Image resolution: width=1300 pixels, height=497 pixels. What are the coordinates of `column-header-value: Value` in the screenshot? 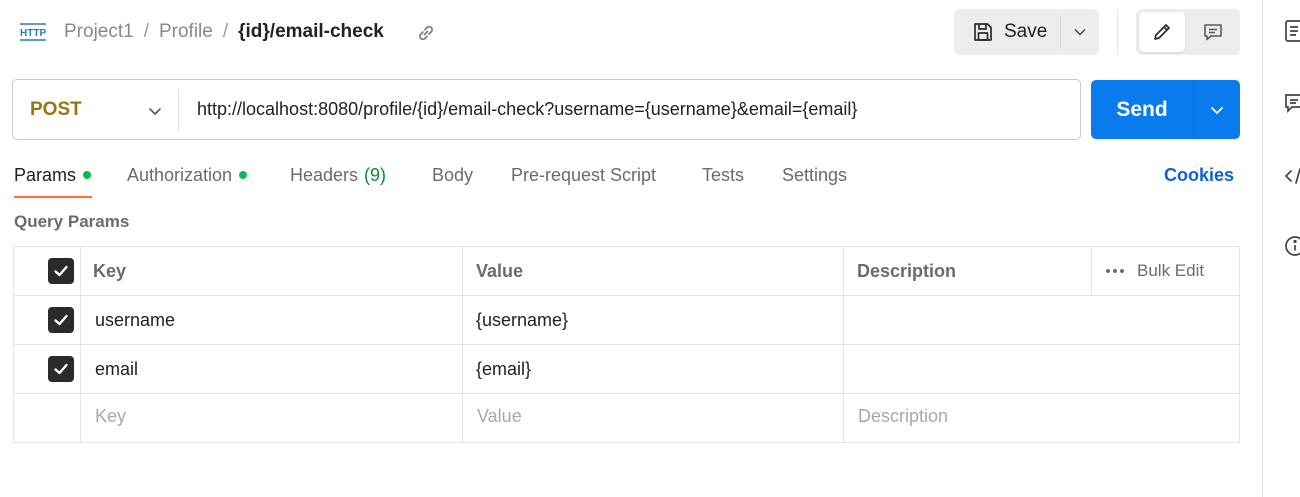 It's located at (500, 271).